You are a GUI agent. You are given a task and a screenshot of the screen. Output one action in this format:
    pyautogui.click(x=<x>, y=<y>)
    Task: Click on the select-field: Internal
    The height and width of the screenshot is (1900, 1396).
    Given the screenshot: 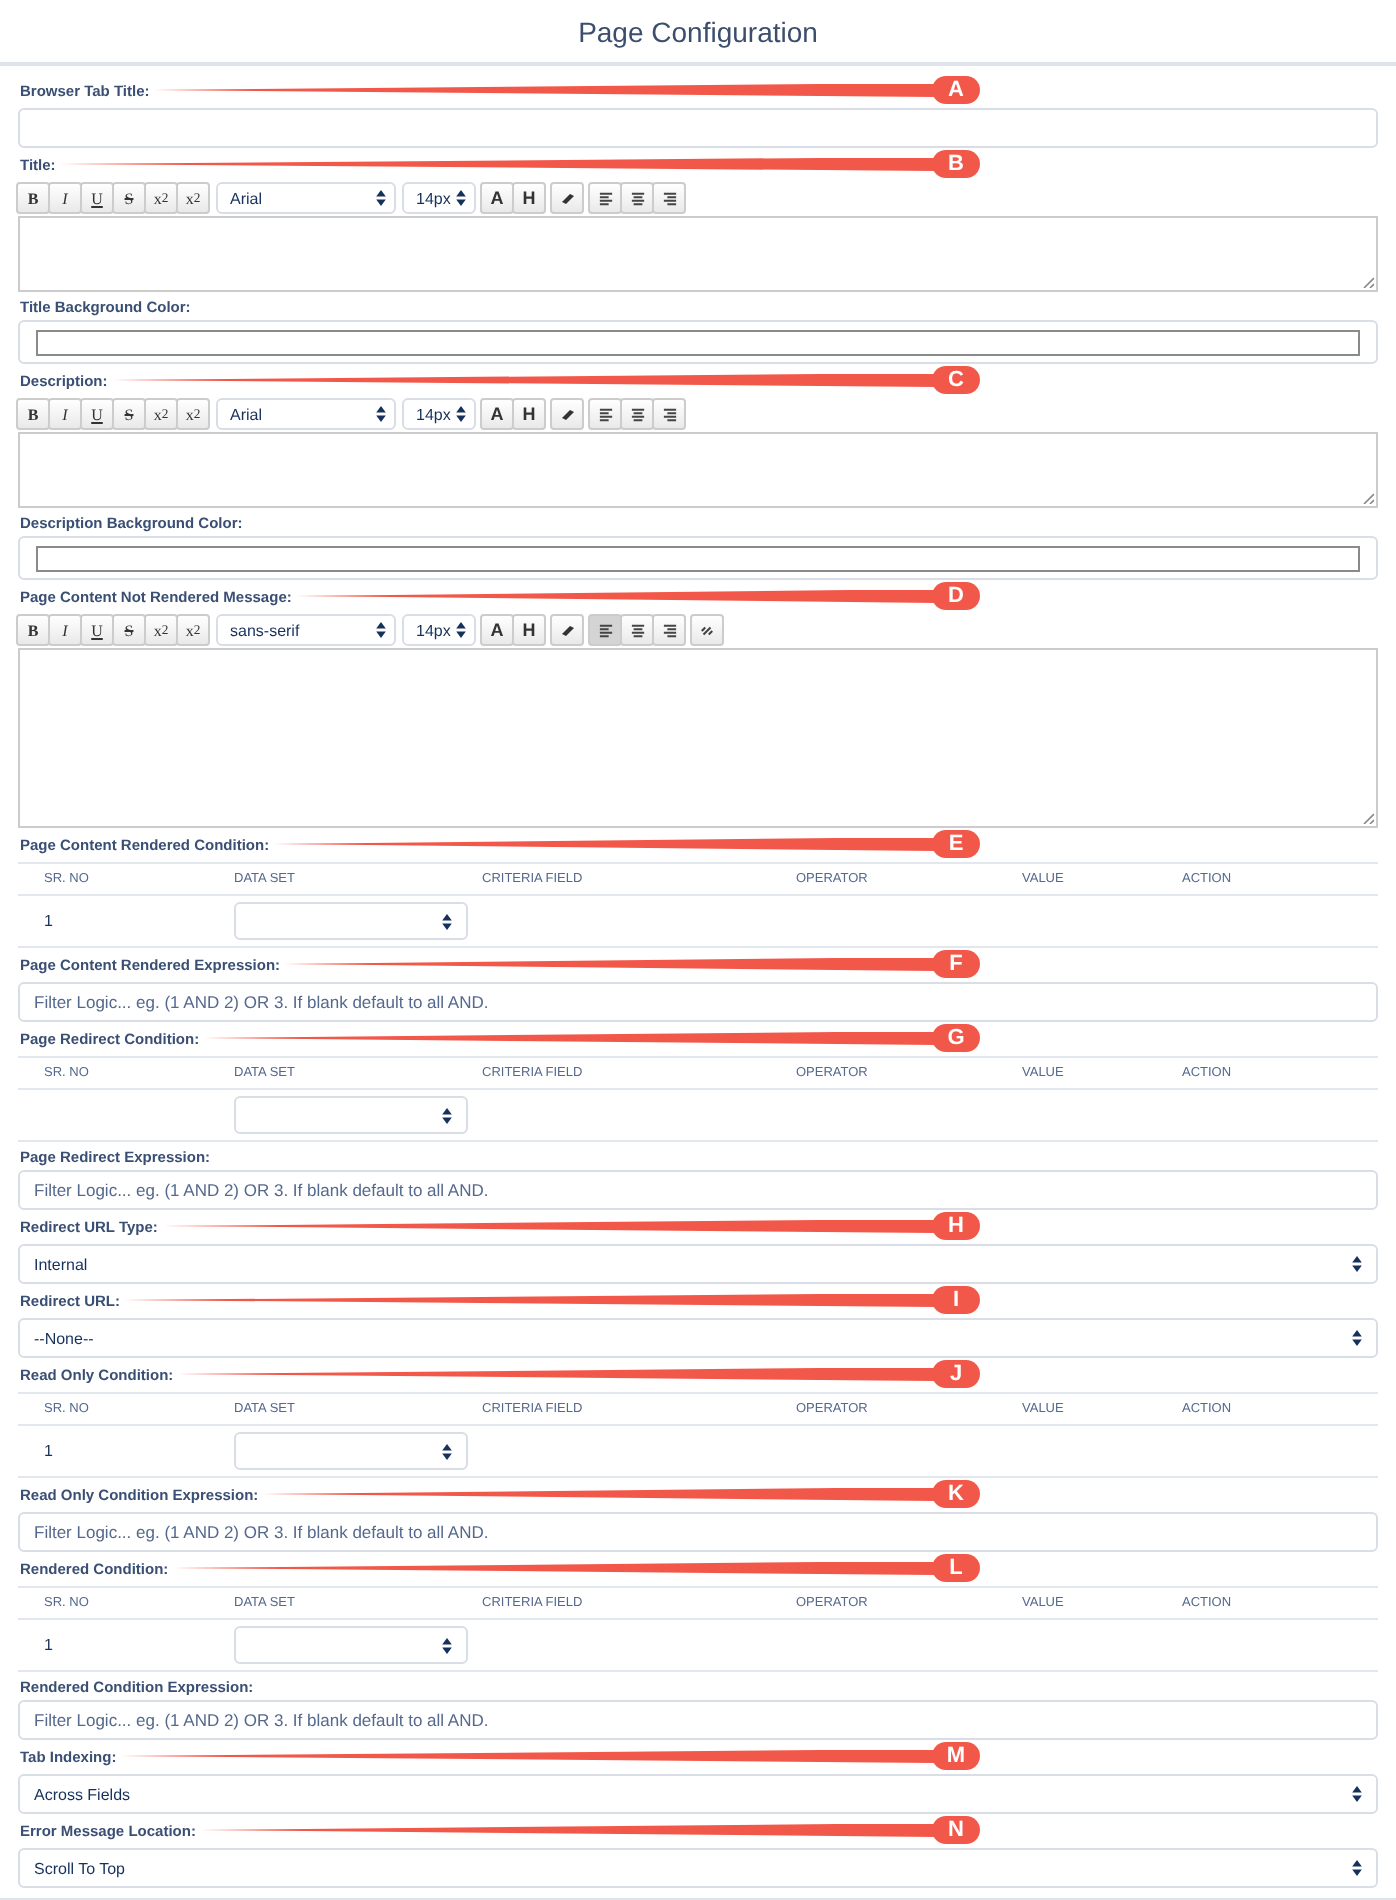 What is the action you would take?
    pyautogui.click(x=698, y=1264)
    